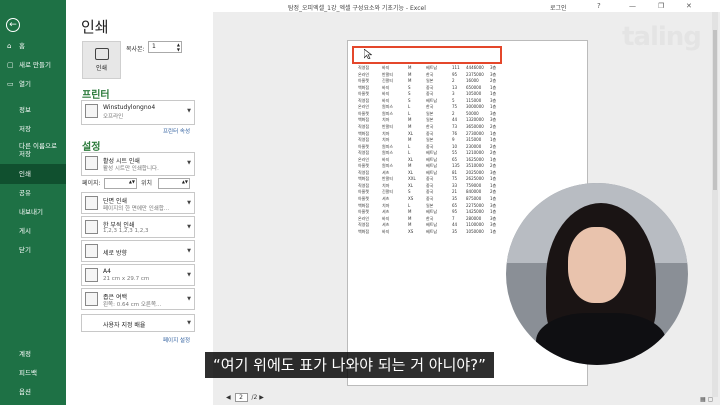 The image size is (720, 405). What do you see at coordinates (357, 8) in the screenshot?
I see `window-title: 탐정_오피엑셀_1강_엑셀 구성요소와 기초기능 - Excel` at bounding box center [357, 8].